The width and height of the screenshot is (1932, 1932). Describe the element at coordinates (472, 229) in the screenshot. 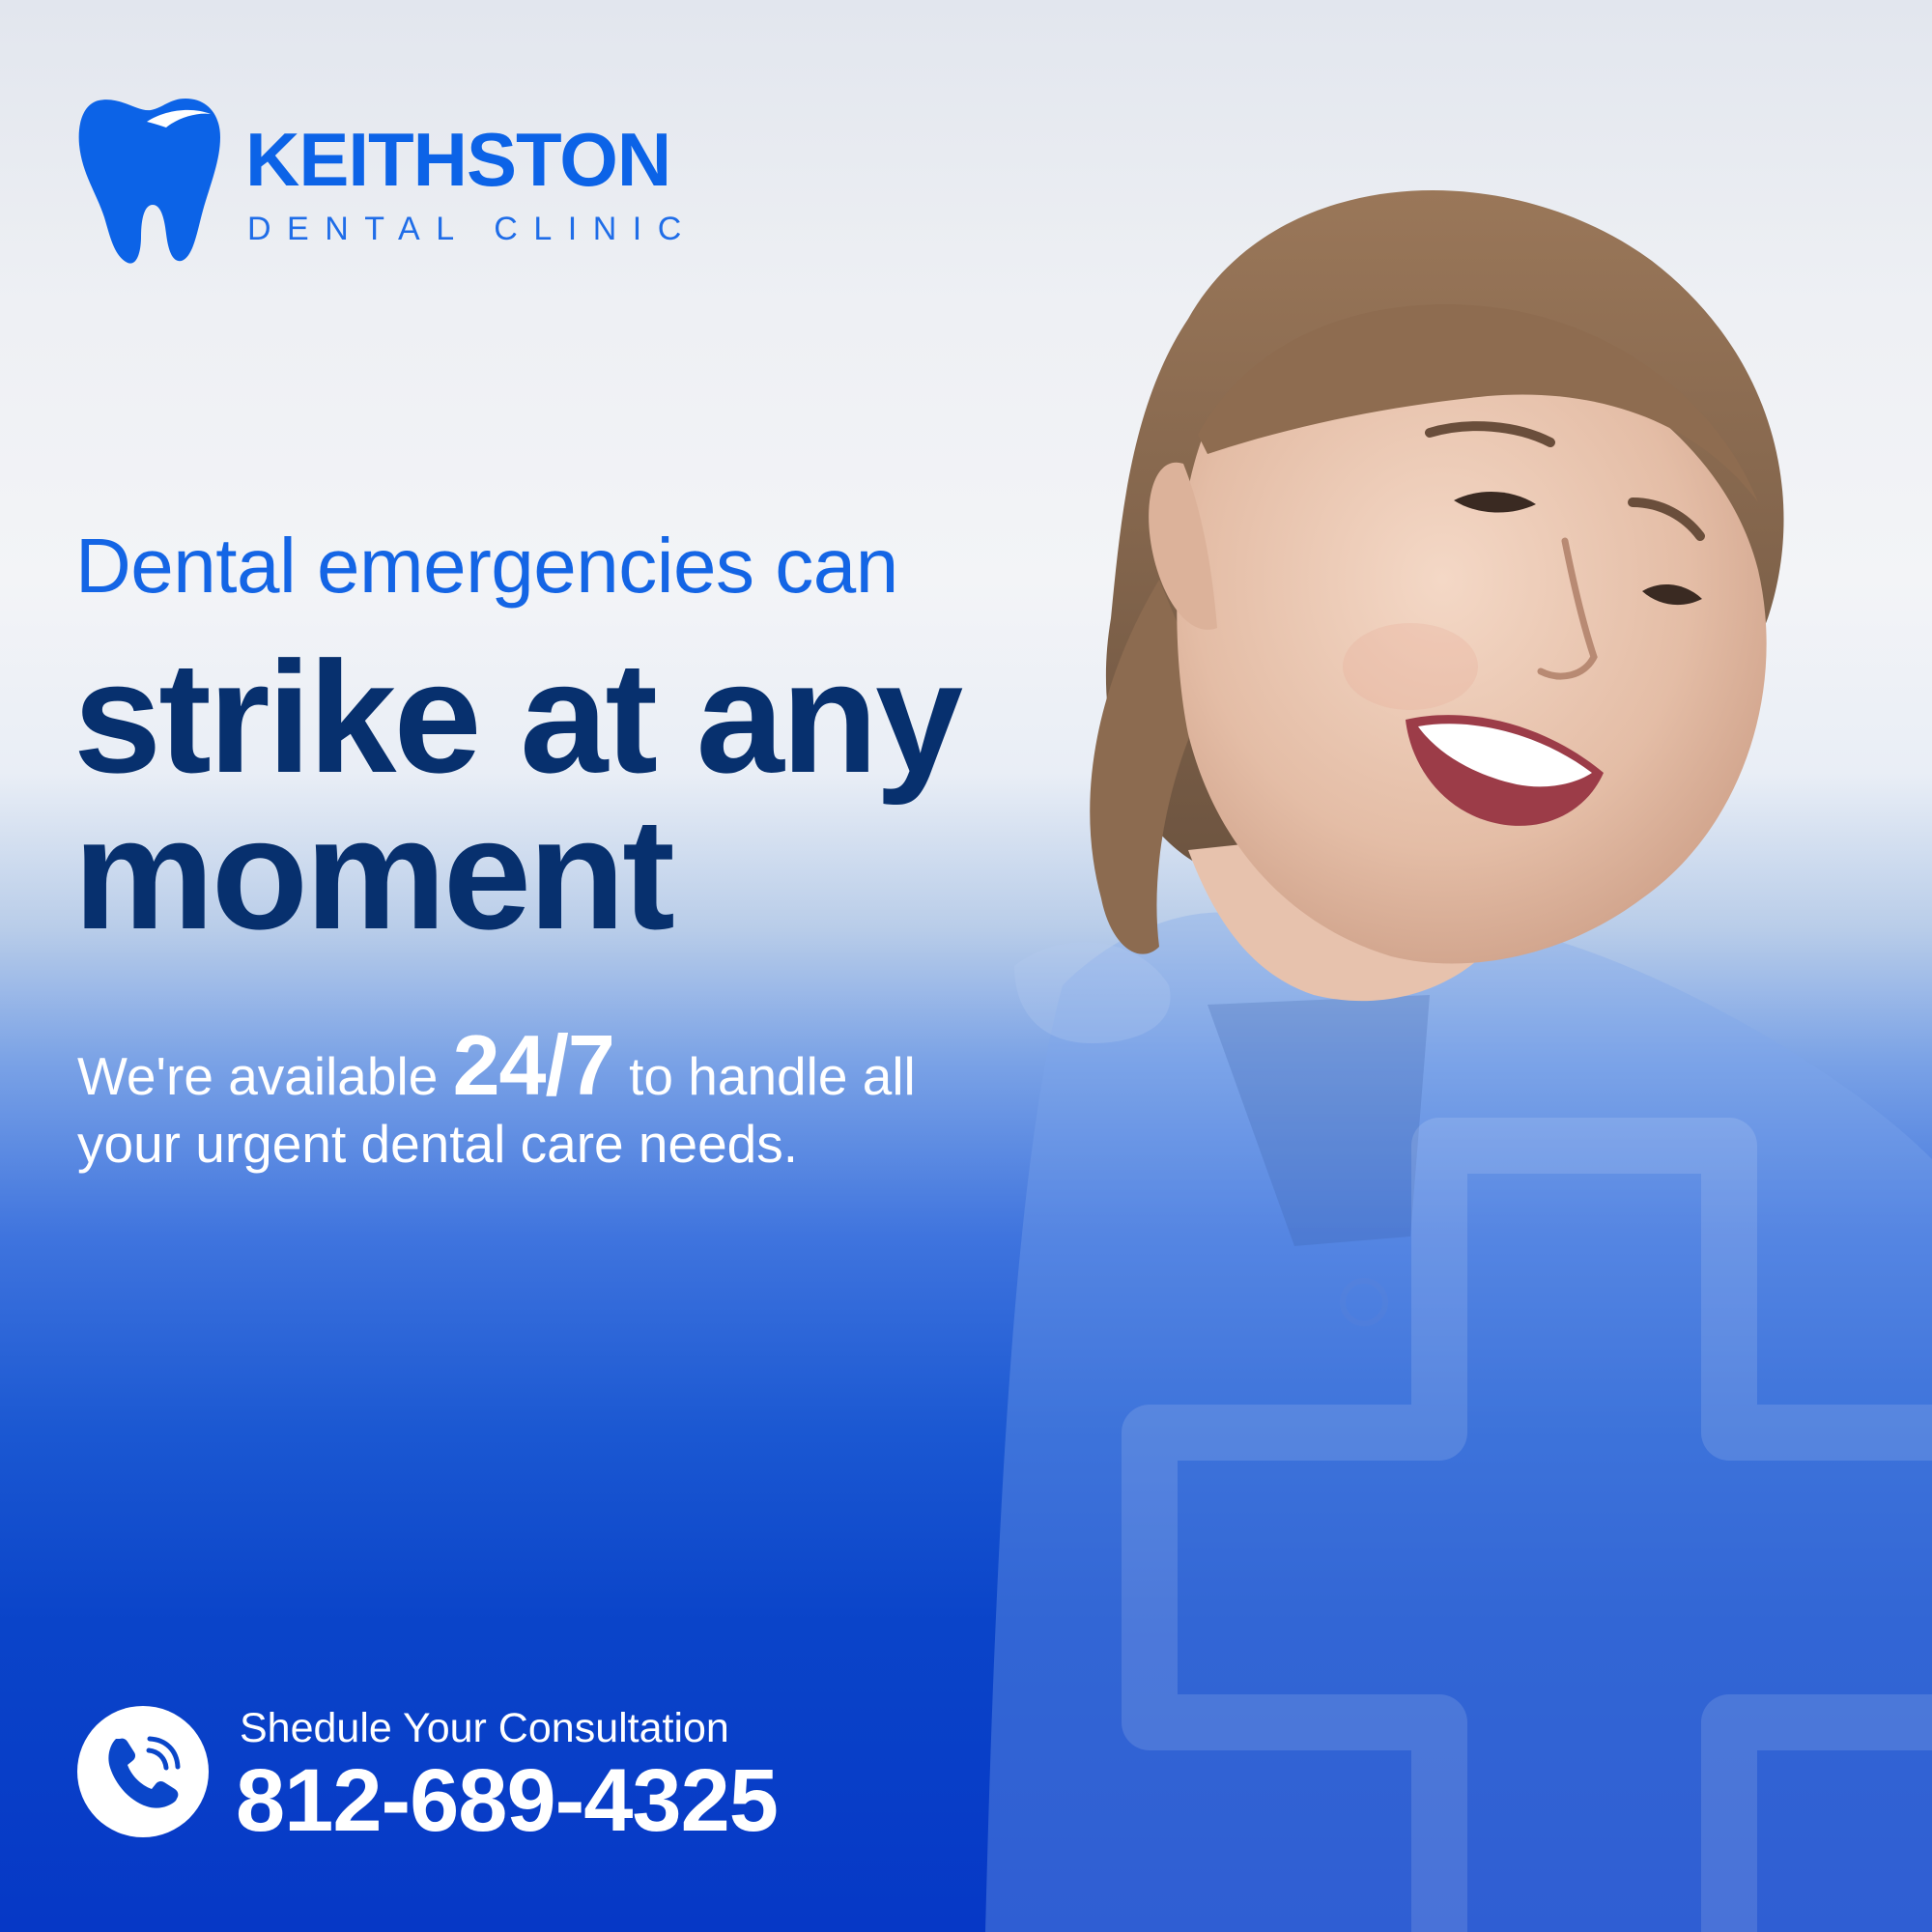

I see `brand-subtitle: DENTAL CLINIC` at that location.